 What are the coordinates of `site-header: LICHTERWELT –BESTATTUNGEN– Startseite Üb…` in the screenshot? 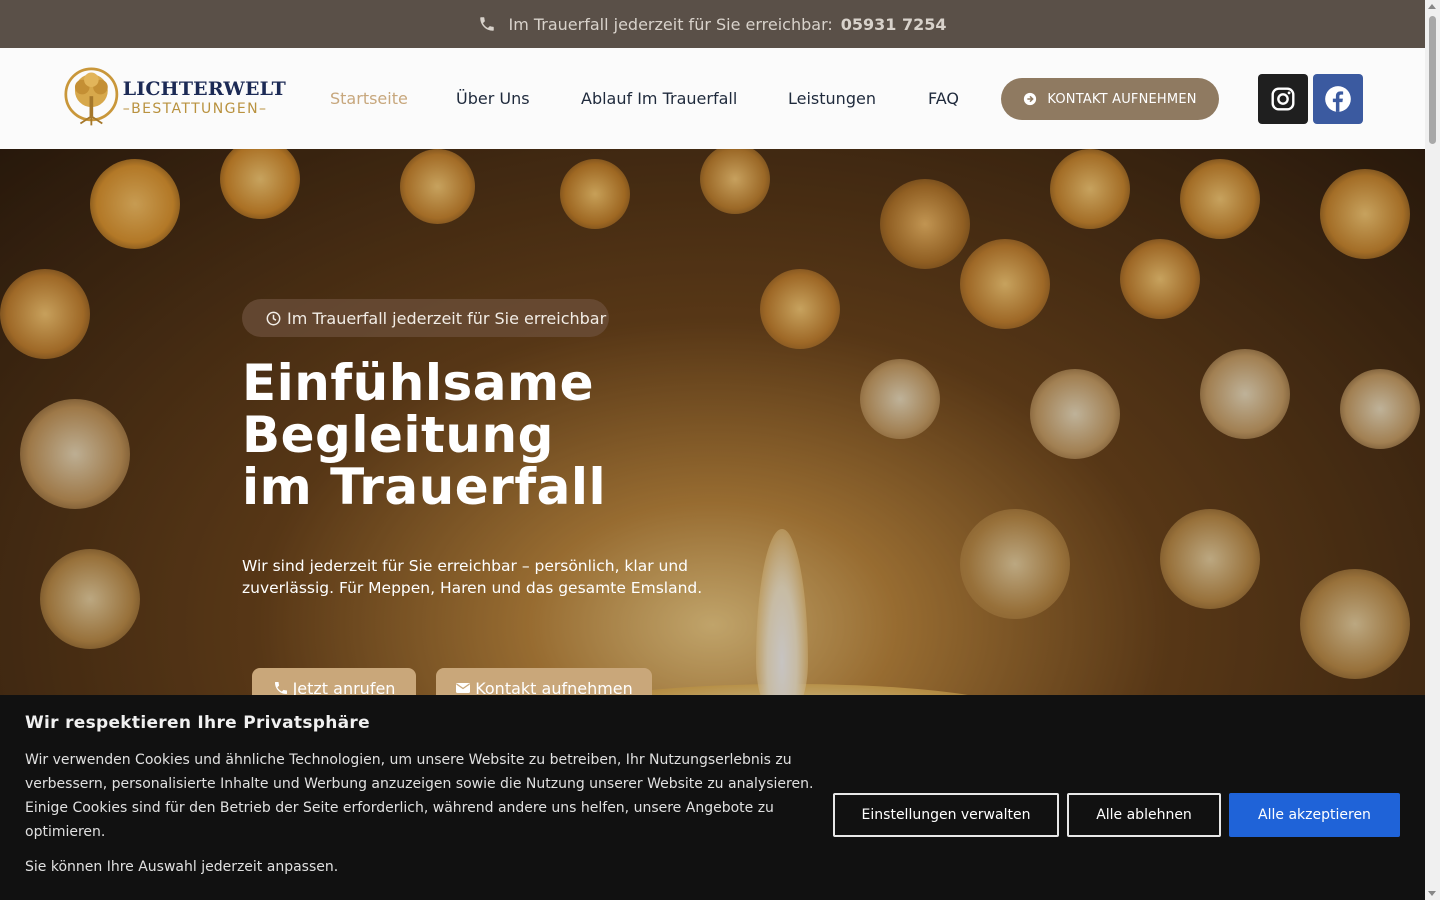 It's located at (712, 98).